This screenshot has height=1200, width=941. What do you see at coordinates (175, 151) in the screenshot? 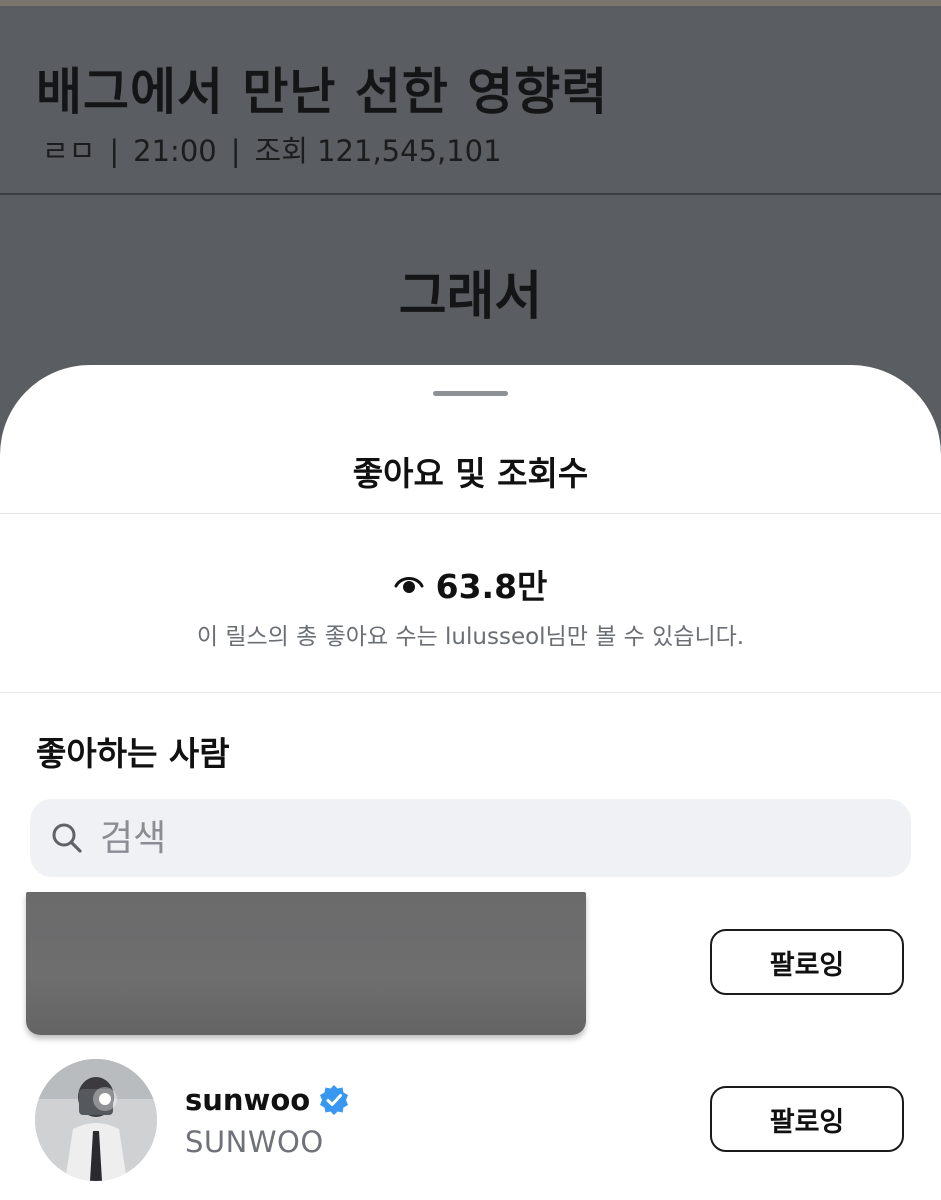
I see `post-time: 21:00` at bounding box center [175, 151].